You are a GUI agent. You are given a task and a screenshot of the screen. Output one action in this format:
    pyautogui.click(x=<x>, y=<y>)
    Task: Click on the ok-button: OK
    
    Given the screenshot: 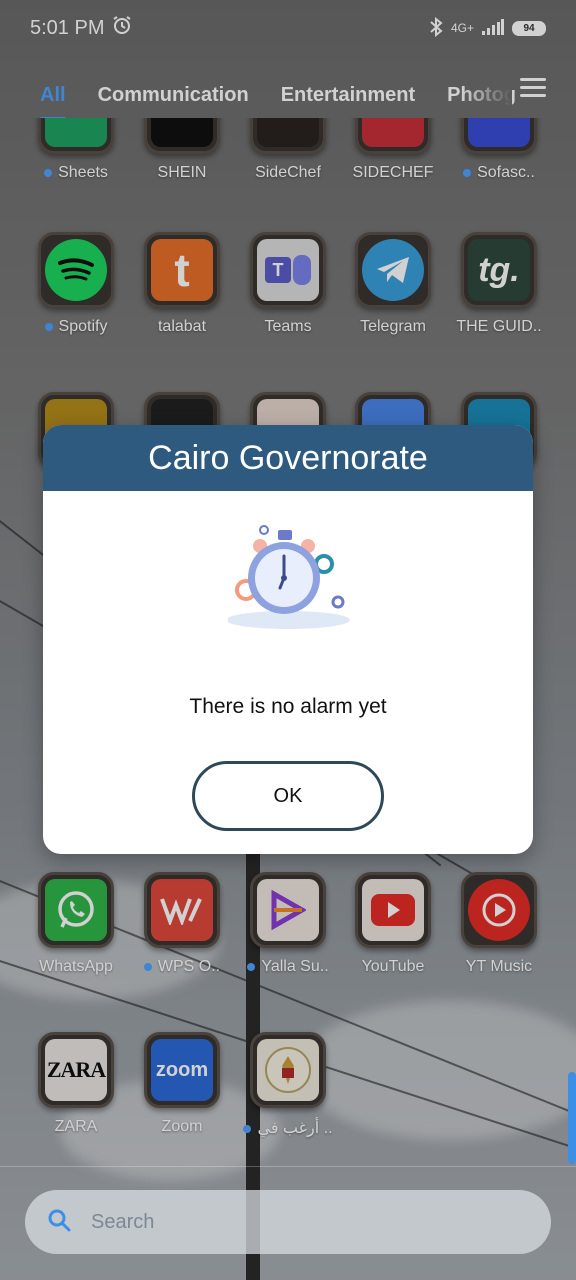 What is the action you would take?
    pyautogui.click(x=288, y=796)
    